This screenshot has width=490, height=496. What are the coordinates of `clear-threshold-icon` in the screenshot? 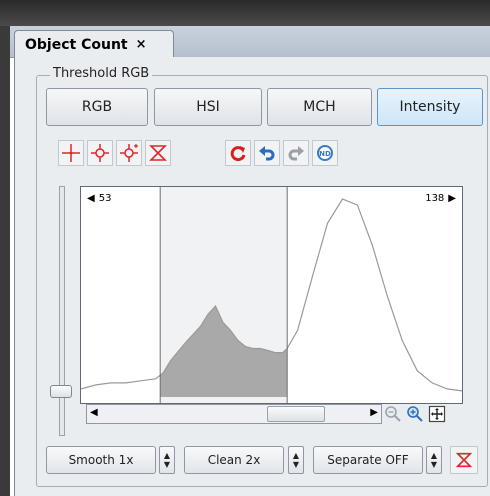 It's located at (158, 153).